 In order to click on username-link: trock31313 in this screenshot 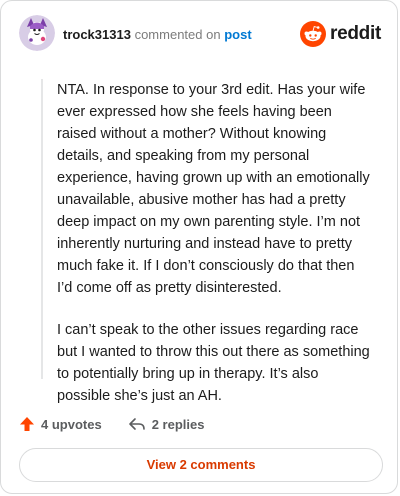, I will do `click(97, 34)`.